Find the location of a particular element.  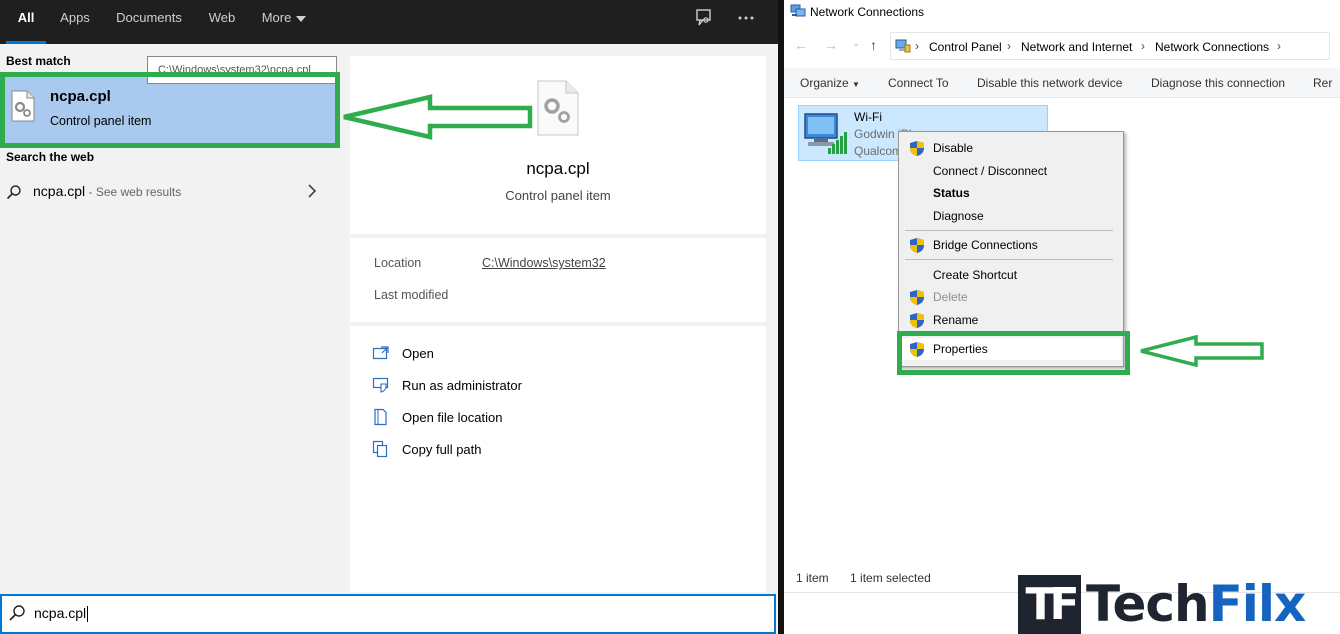

menu-item-bridge-connections: Bridge Connections is located at coordinates (1011, 245).